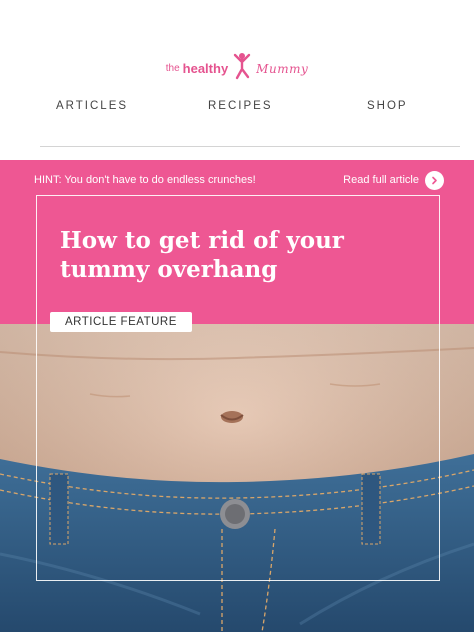  I want to click on nav-recipes: RECIPES, so click(240, 106).